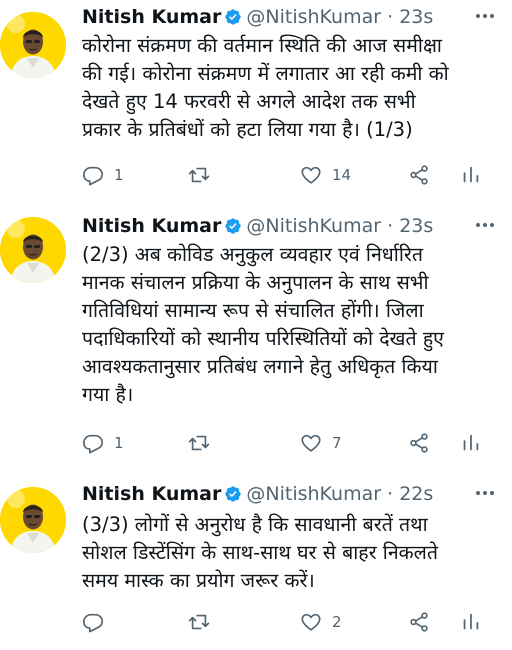 The width and height of the screenshot is (512, 650). What do you see at coordinates (108, 394) in the screenshot?
I see `tweet-text-line: गया है।` at bounding box center [108, 394].